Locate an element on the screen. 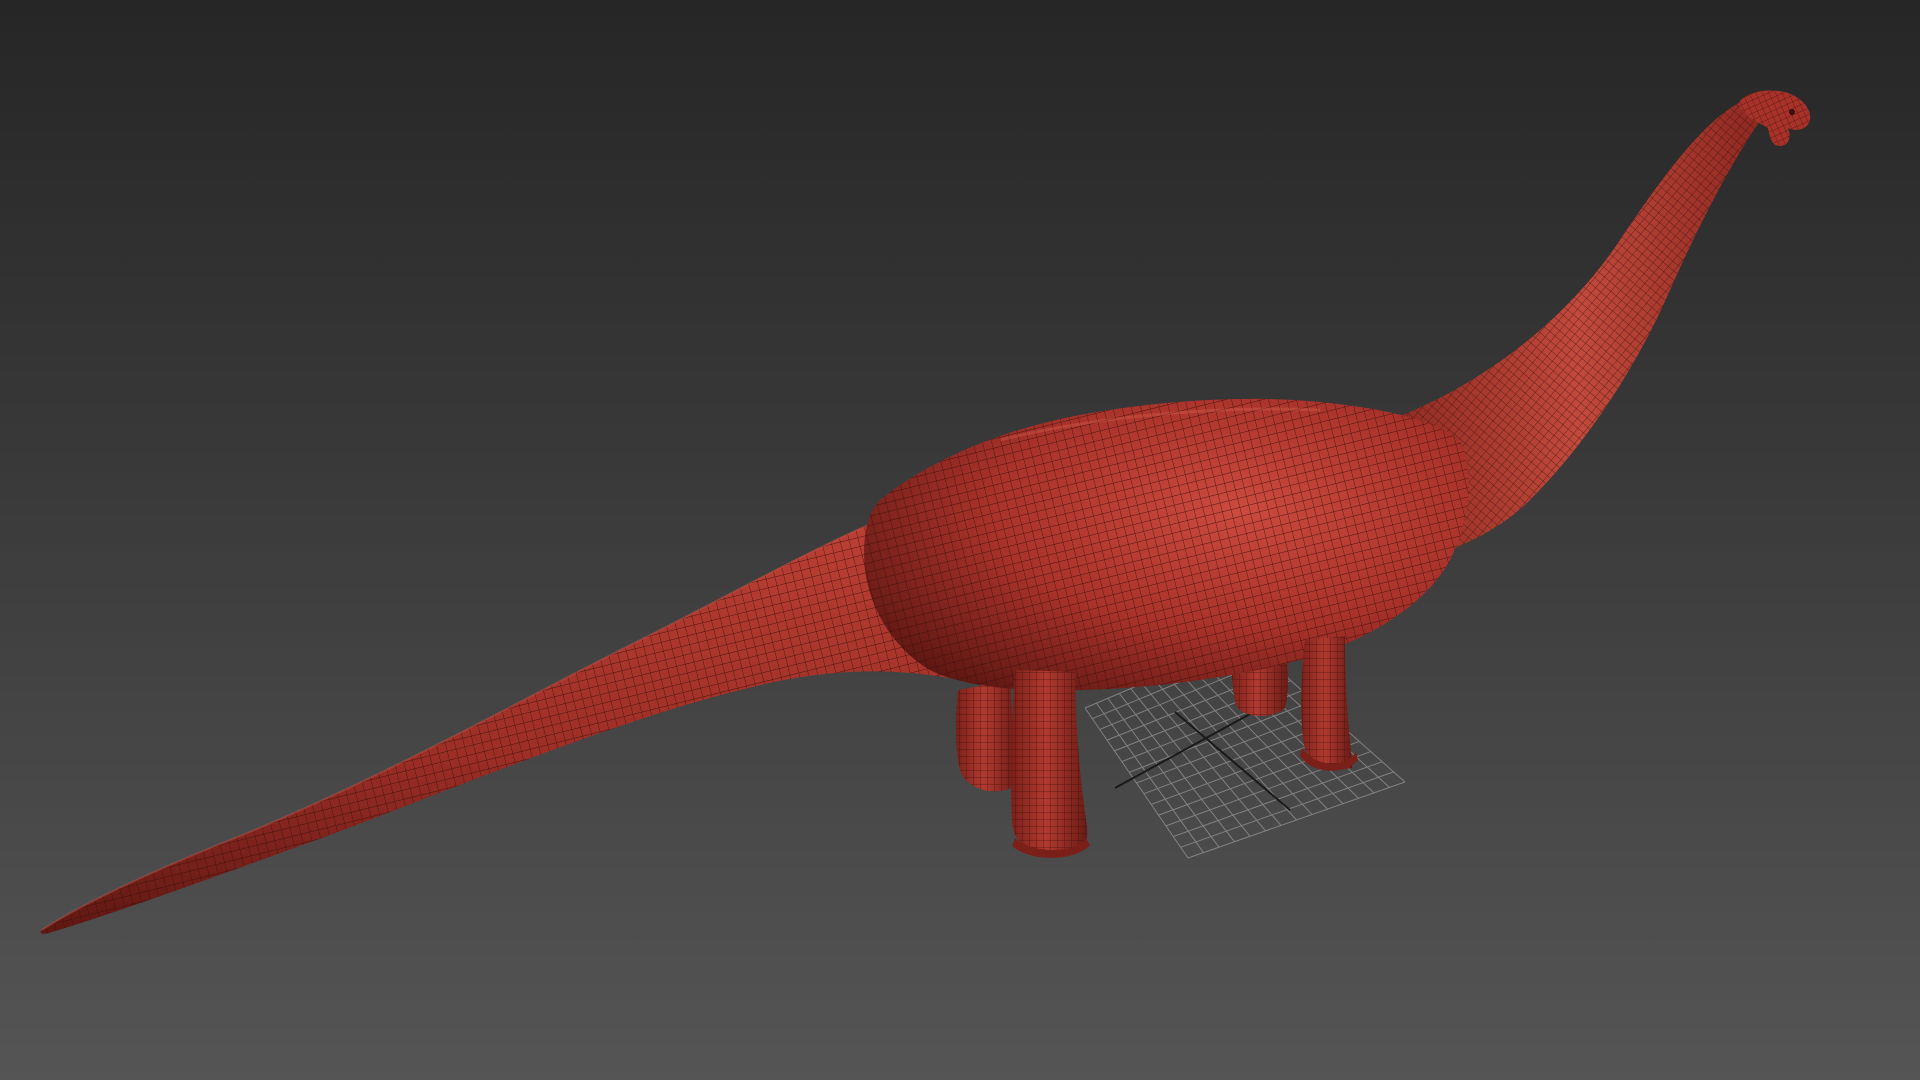 The image size is (1920, 1080). eye-icon is located at coordinates (1792, 112).